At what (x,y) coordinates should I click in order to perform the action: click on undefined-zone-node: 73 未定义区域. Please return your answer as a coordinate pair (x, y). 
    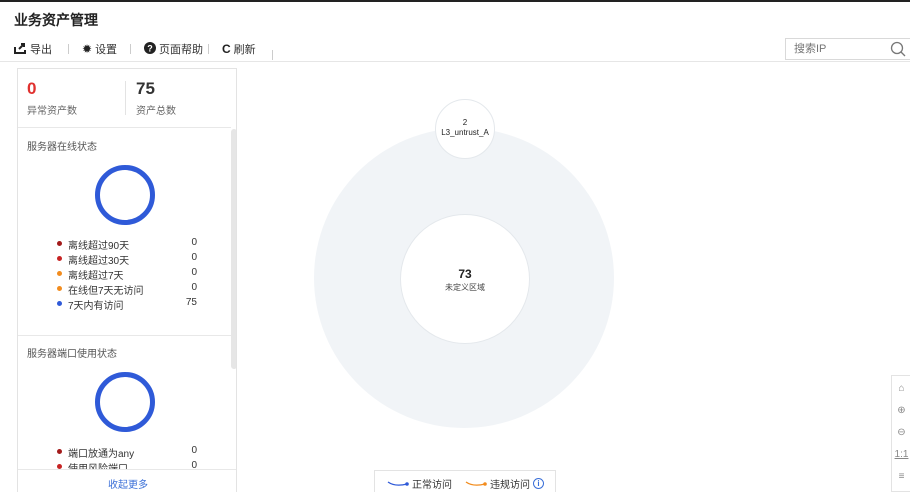
    Looking at the image, I should click on (465, 279).